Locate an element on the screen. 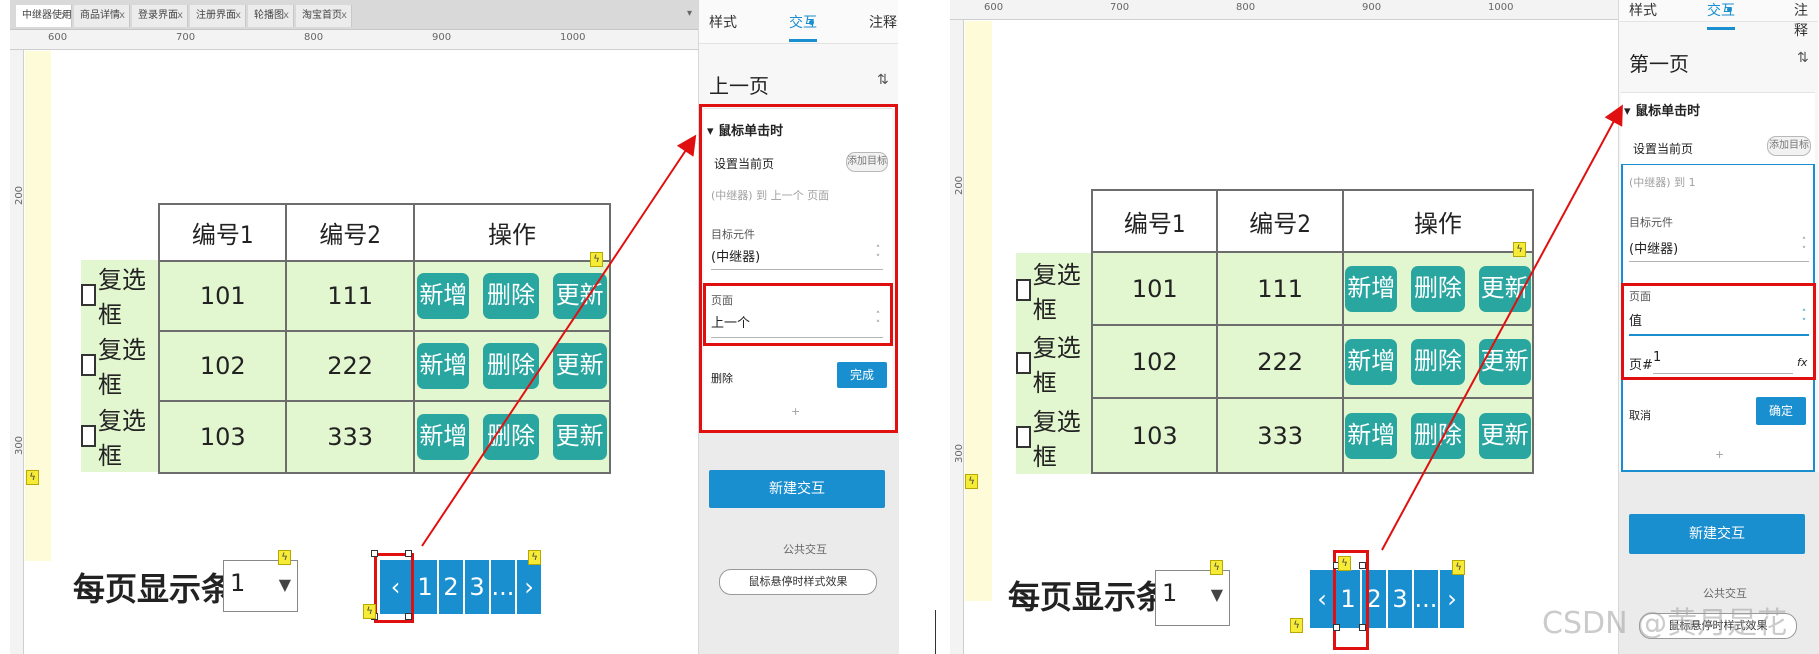 Image resolution: width=1819 pixels, height=654 pixels. hover-style-button: 鼠标悬停时样式效果 is located at coordinates (798, 582).